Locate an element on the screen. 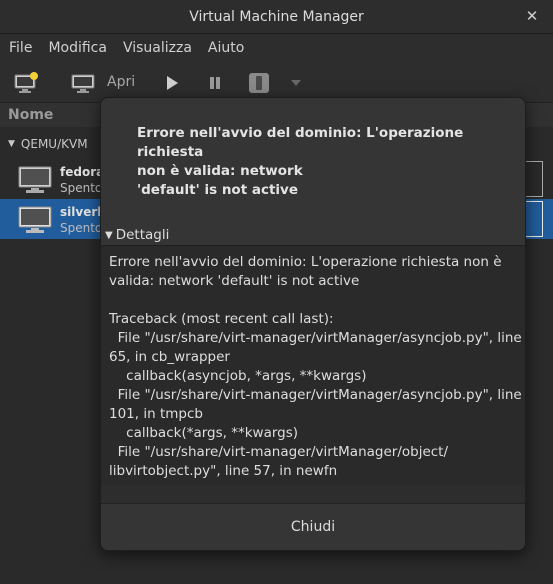 The width and height of the screenshot is (553, 584). close-dialog-label: Chiudi is located at coordinates (313, 527).